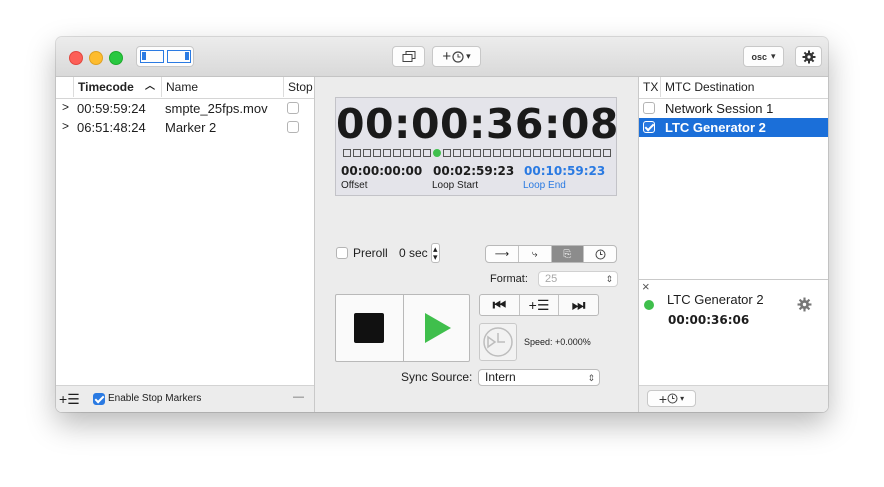 This screenshot has width=884, height=487. What do you see at coordinates (502, 254) in the screenshot?
I see `mode-forward-button: ⟶` at bounding box center [502, 254].